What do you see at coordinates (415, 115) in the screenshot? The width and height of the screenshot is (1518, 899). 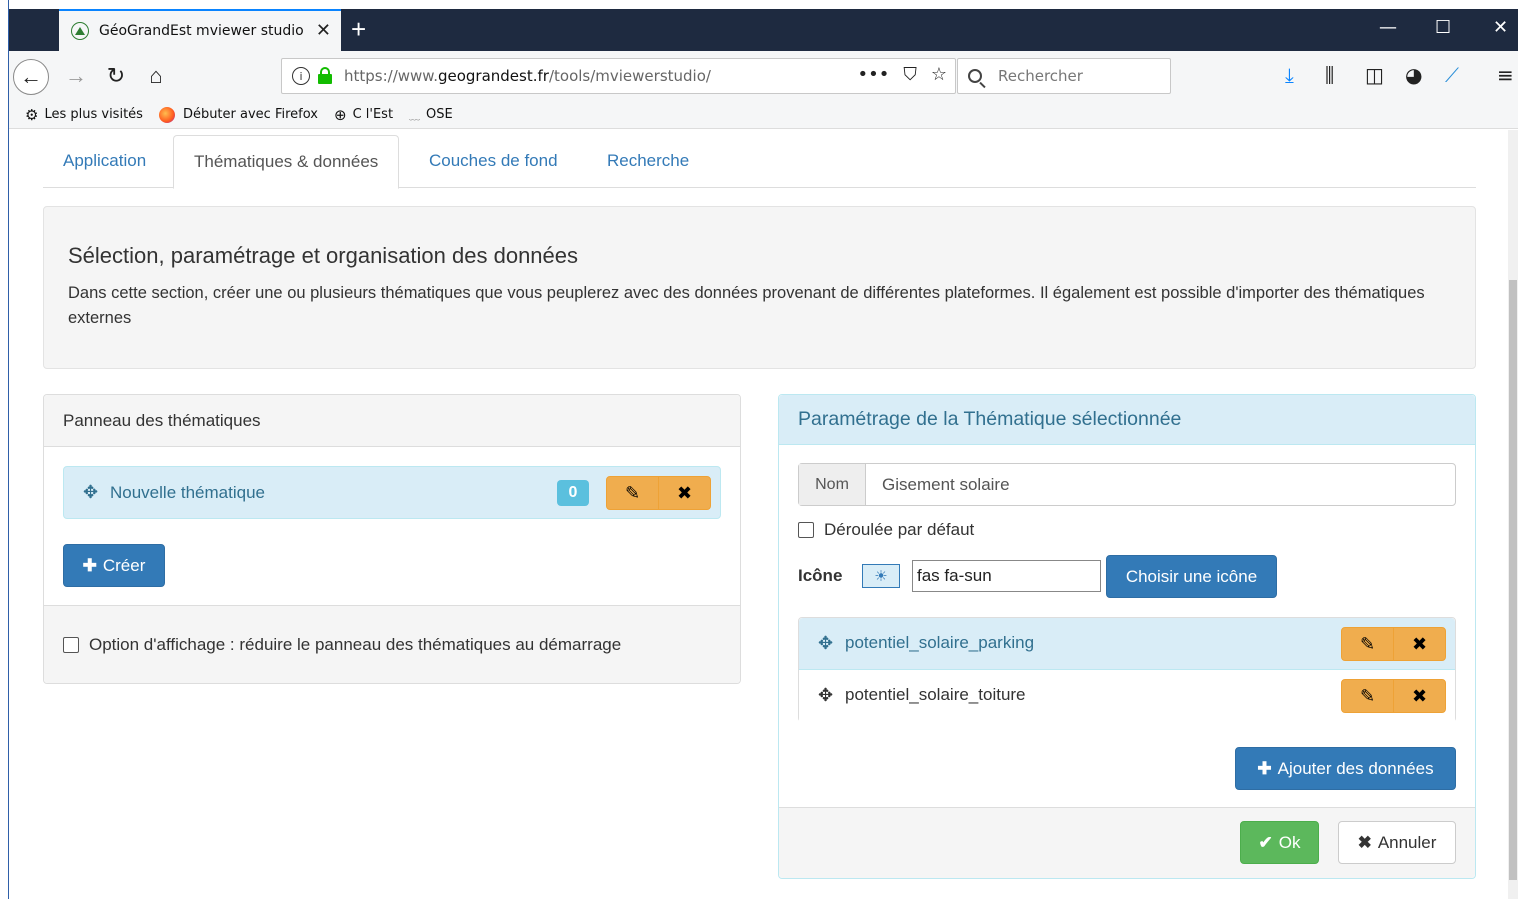 I see `ose-icon: ﹏` at bounding box center [415, 115].